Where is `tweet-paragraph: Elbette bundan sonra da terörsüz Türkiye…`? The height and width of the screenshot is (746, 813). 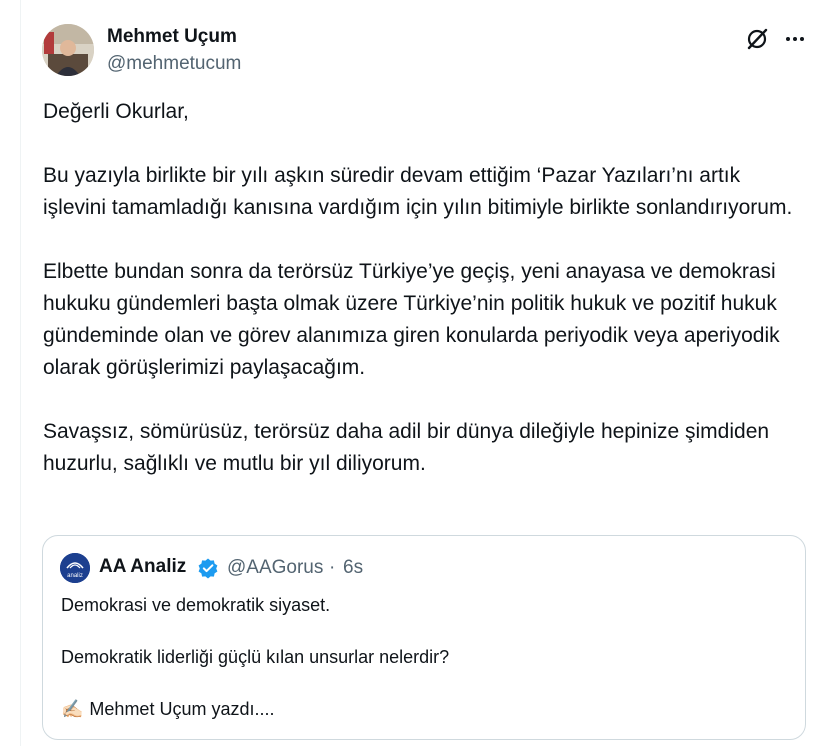
tweet-paragraph: Elbette bundan sonra da terörsüz Türkiye… is located at coordinates (411, 319).